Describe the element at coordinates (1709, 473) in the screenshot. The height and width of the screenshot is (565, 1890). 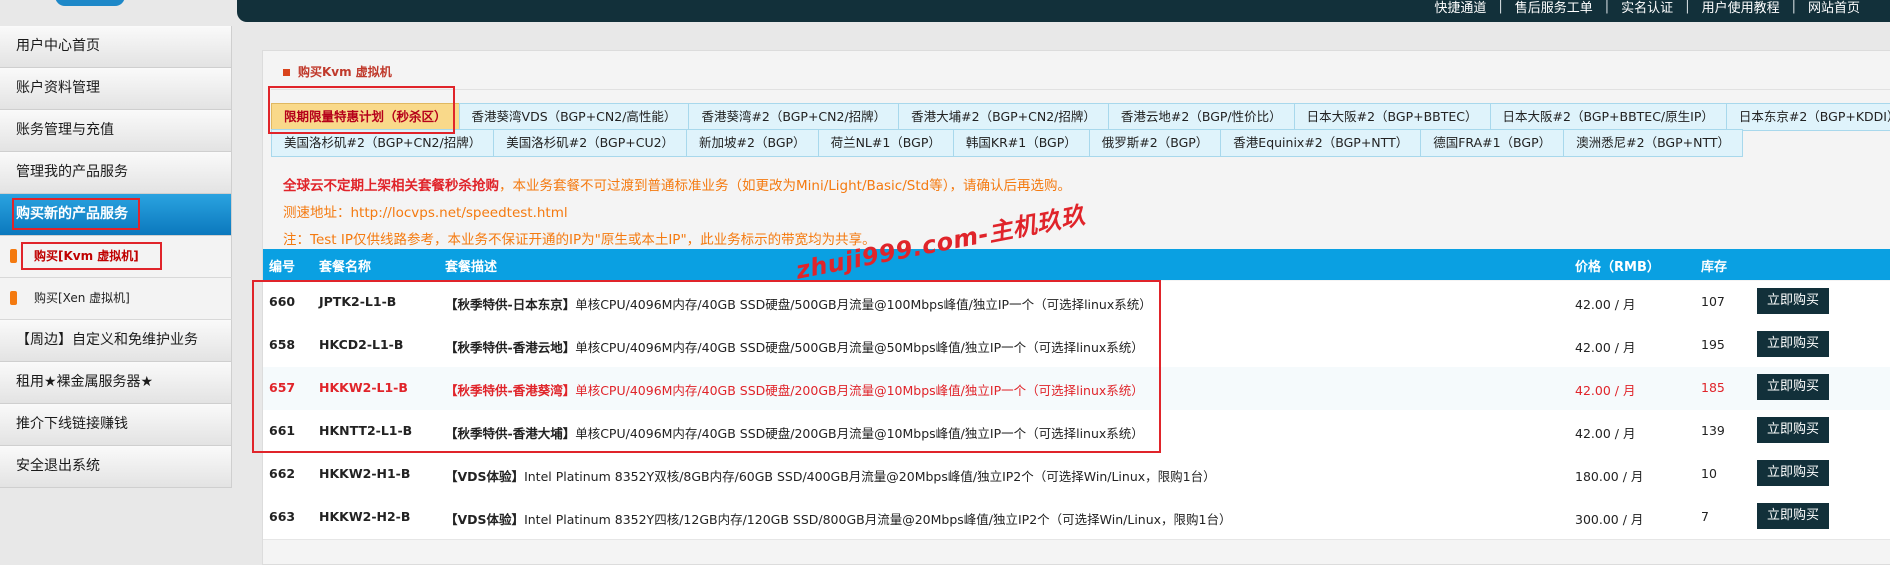
I see `row-stock: 10` at that location.